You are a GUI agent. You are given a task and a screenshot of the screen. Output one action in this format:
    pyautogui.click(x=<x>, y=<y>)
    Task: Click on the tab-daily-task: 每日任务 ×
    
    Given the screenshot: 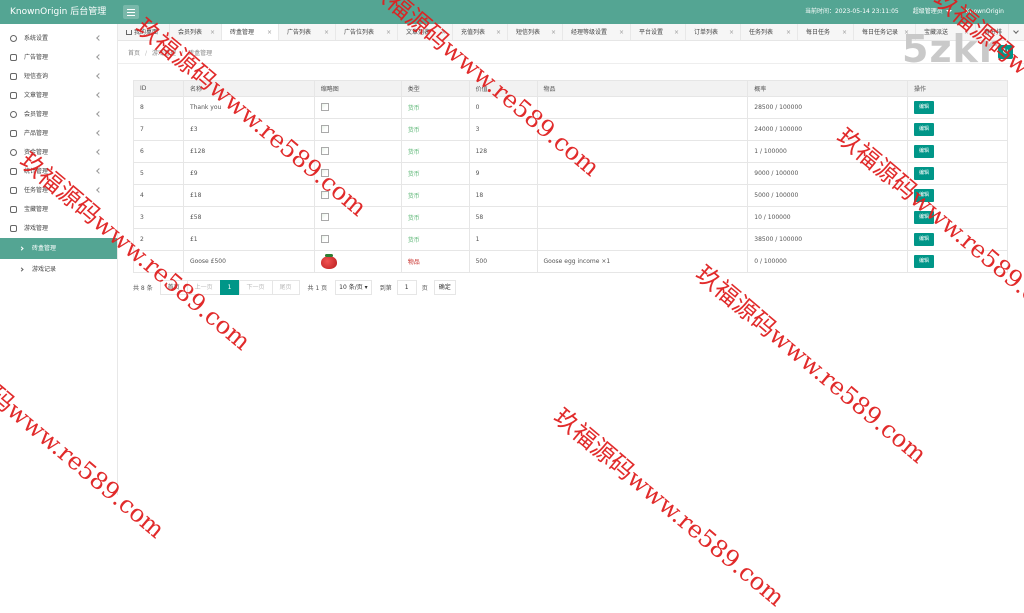 What is the action you would take?
    pyautogui.click(x=826, y=32)
    